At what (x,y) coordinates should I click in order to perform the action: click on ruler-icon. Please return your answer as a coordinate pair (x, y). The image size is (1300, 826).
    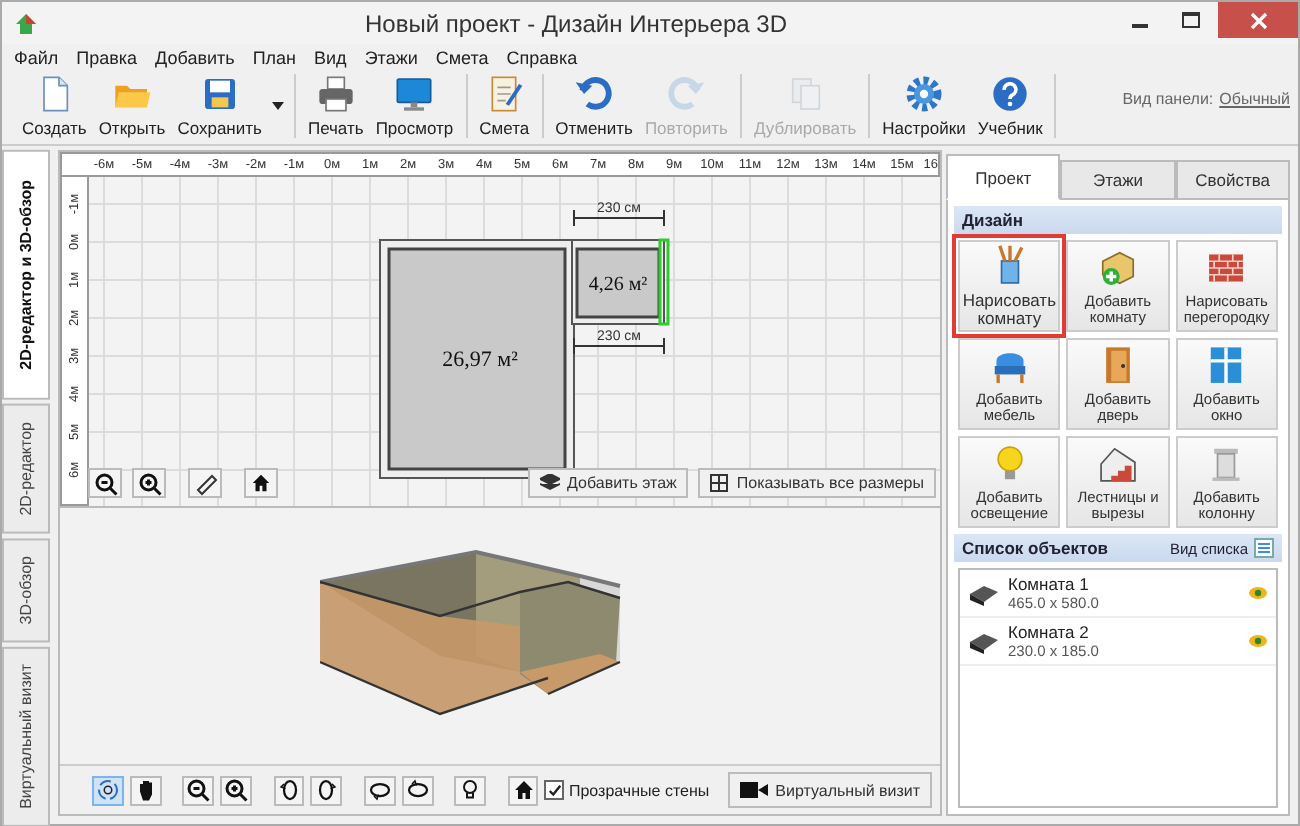
    Looking at the image, I should click on (205, 483).